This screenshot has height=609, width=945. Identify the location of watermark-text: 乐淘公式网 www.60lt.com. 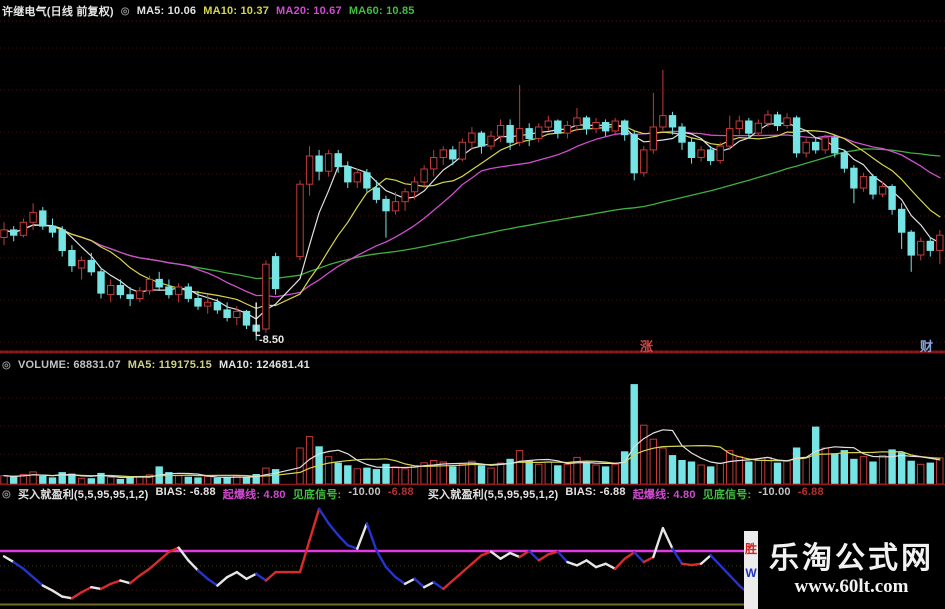
(851, 570).